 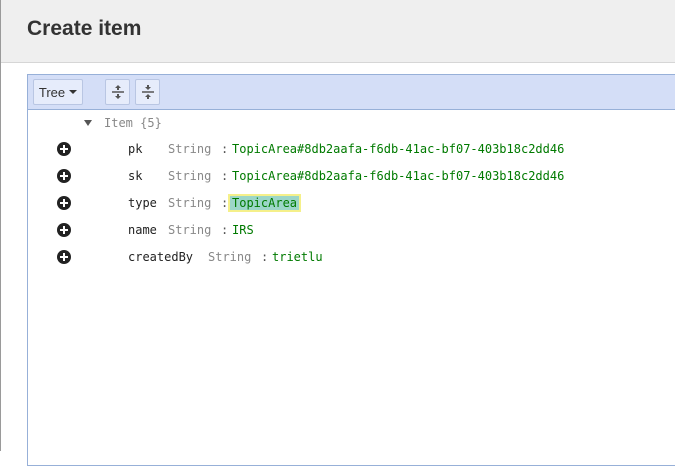 What do you see at coordinates (160, 257) in the screenshot?
I see `field-name: createdBy` at bounding box center [160, 257].